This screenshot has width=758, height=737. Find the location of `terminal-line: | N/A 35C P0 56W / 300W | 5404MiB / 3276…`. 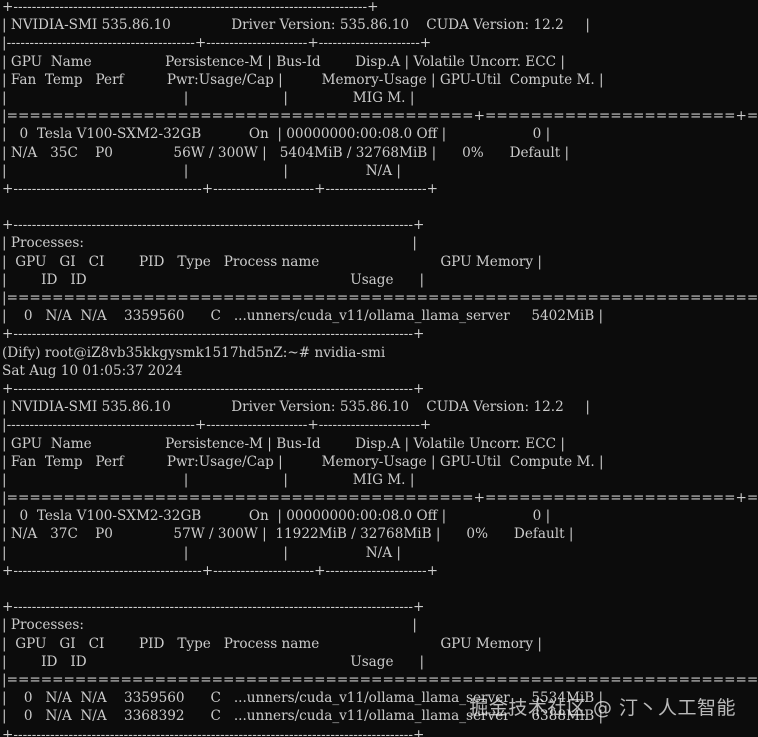

terminal-line: | N/A 35C P0 56W / 300W | 5404MiB / 3276… is located at coordinates (286, 152).